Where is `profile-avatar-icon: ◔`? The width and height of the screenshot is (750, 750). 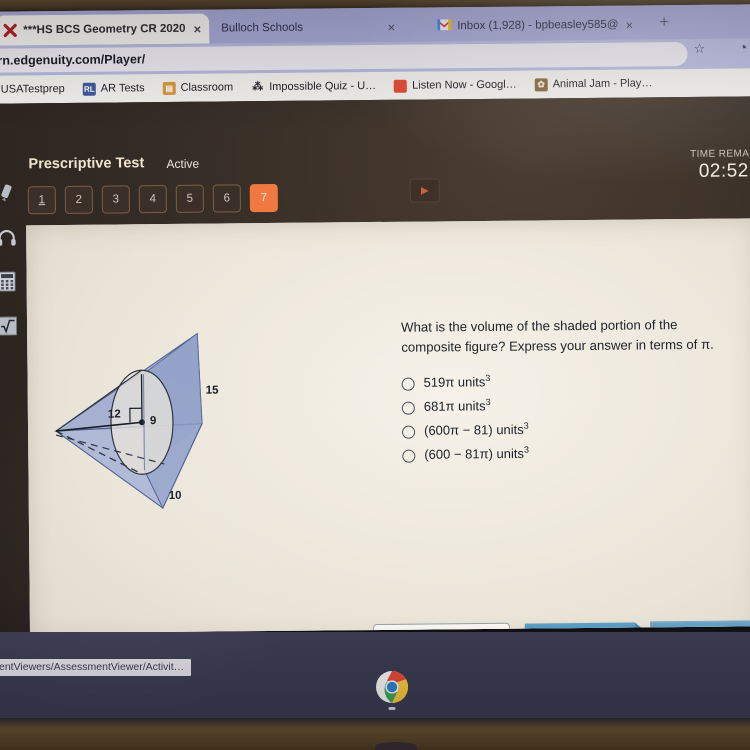
profile-avatar-icon: ◔ is located at coordinates (742, 47).